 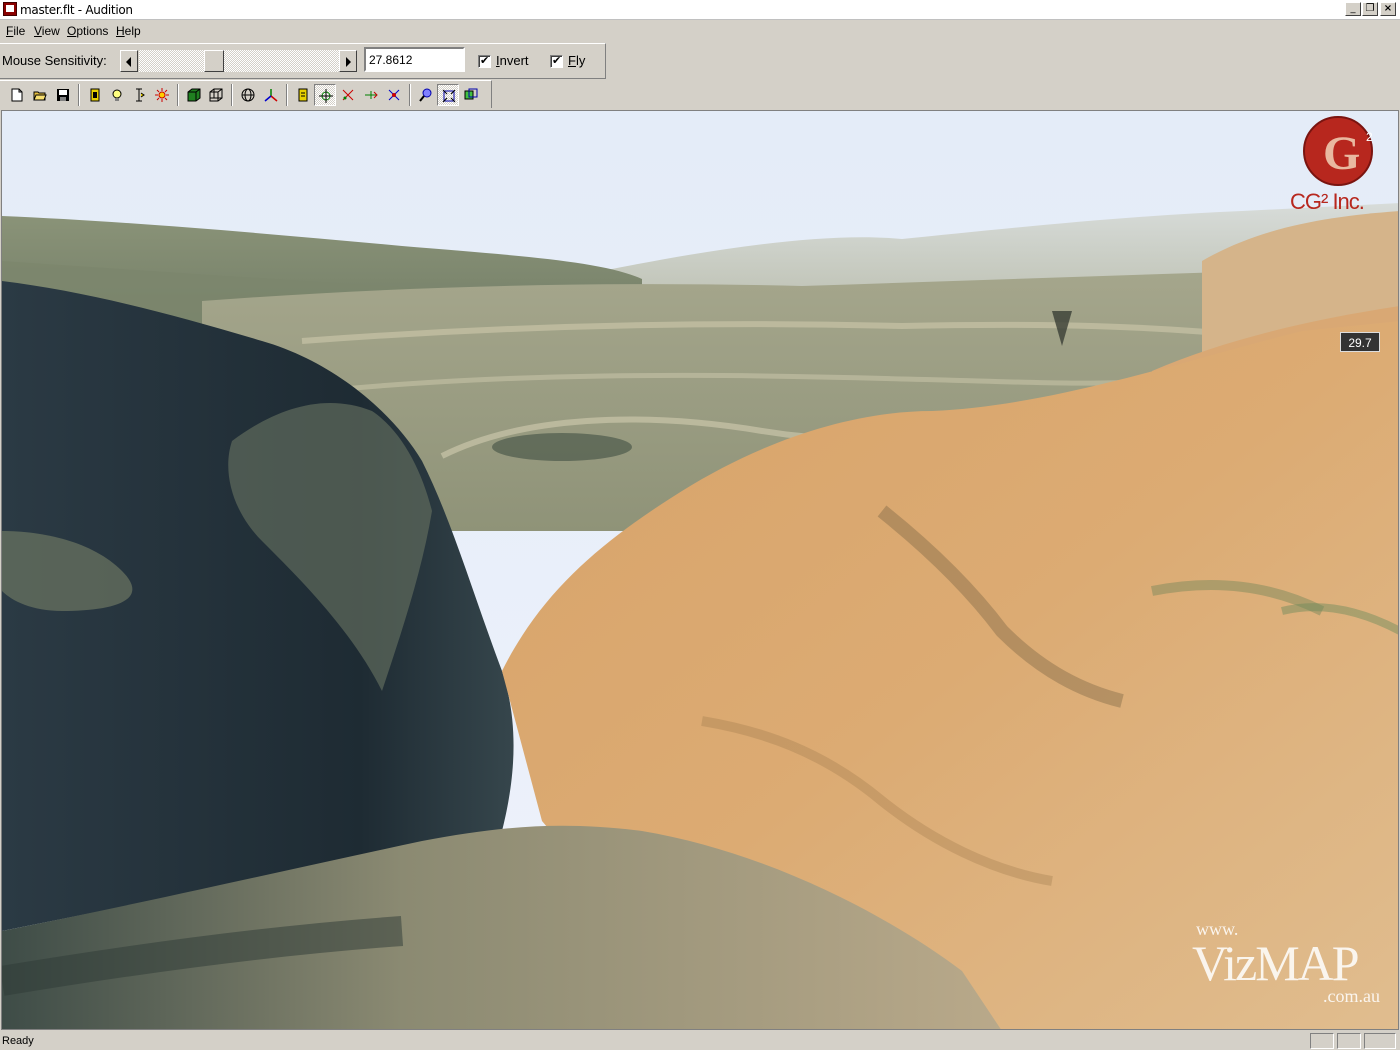 What do you see at coordinates (54, 60) in the screenshot?
I see `mouse-sensitivity-label: Mouse Sensitivity:` at bounding box center [54, 60].